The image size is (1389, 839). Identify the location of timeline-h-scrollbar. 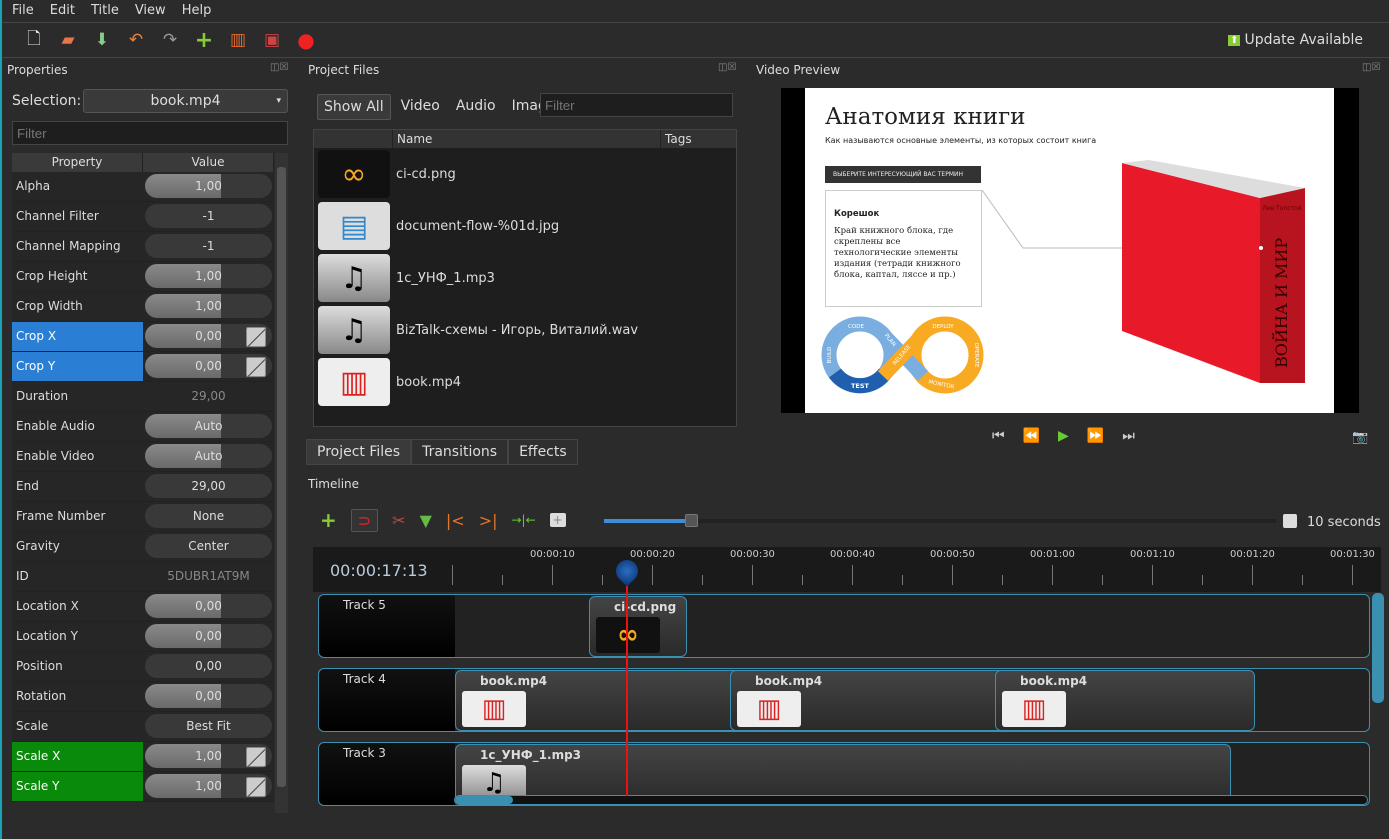
(911, 800).